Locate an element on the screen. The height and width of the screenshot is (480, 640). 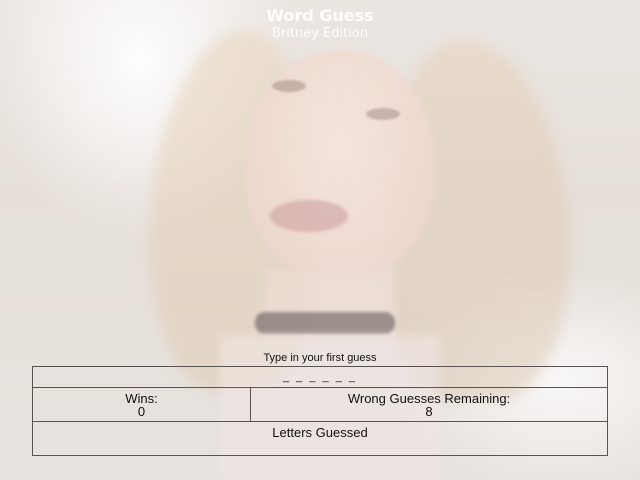
guess-prompt: Type in your first guess is located at coordinates (320, 358).